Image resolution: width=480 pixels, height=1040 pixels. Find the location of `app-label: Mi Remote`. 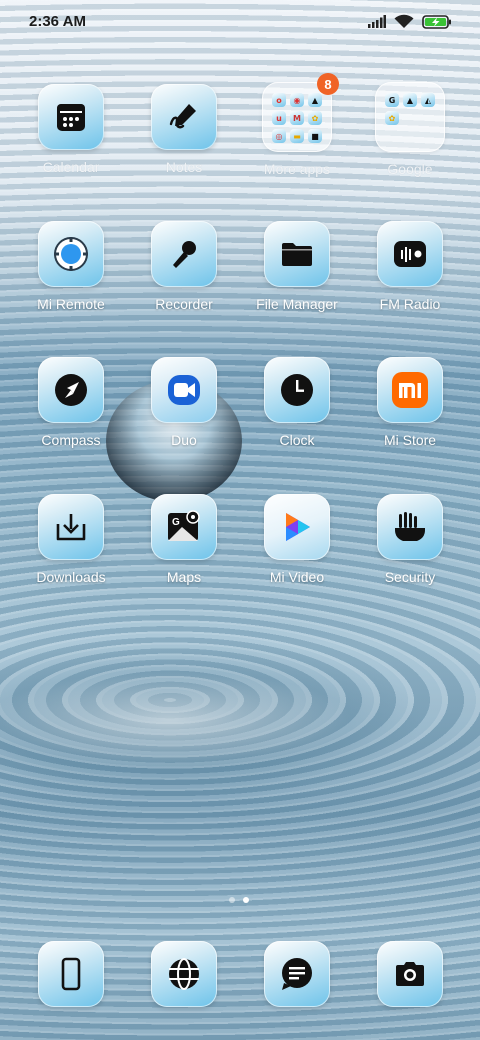

app-label: Mi Remote is located at coordinates (71, 304).